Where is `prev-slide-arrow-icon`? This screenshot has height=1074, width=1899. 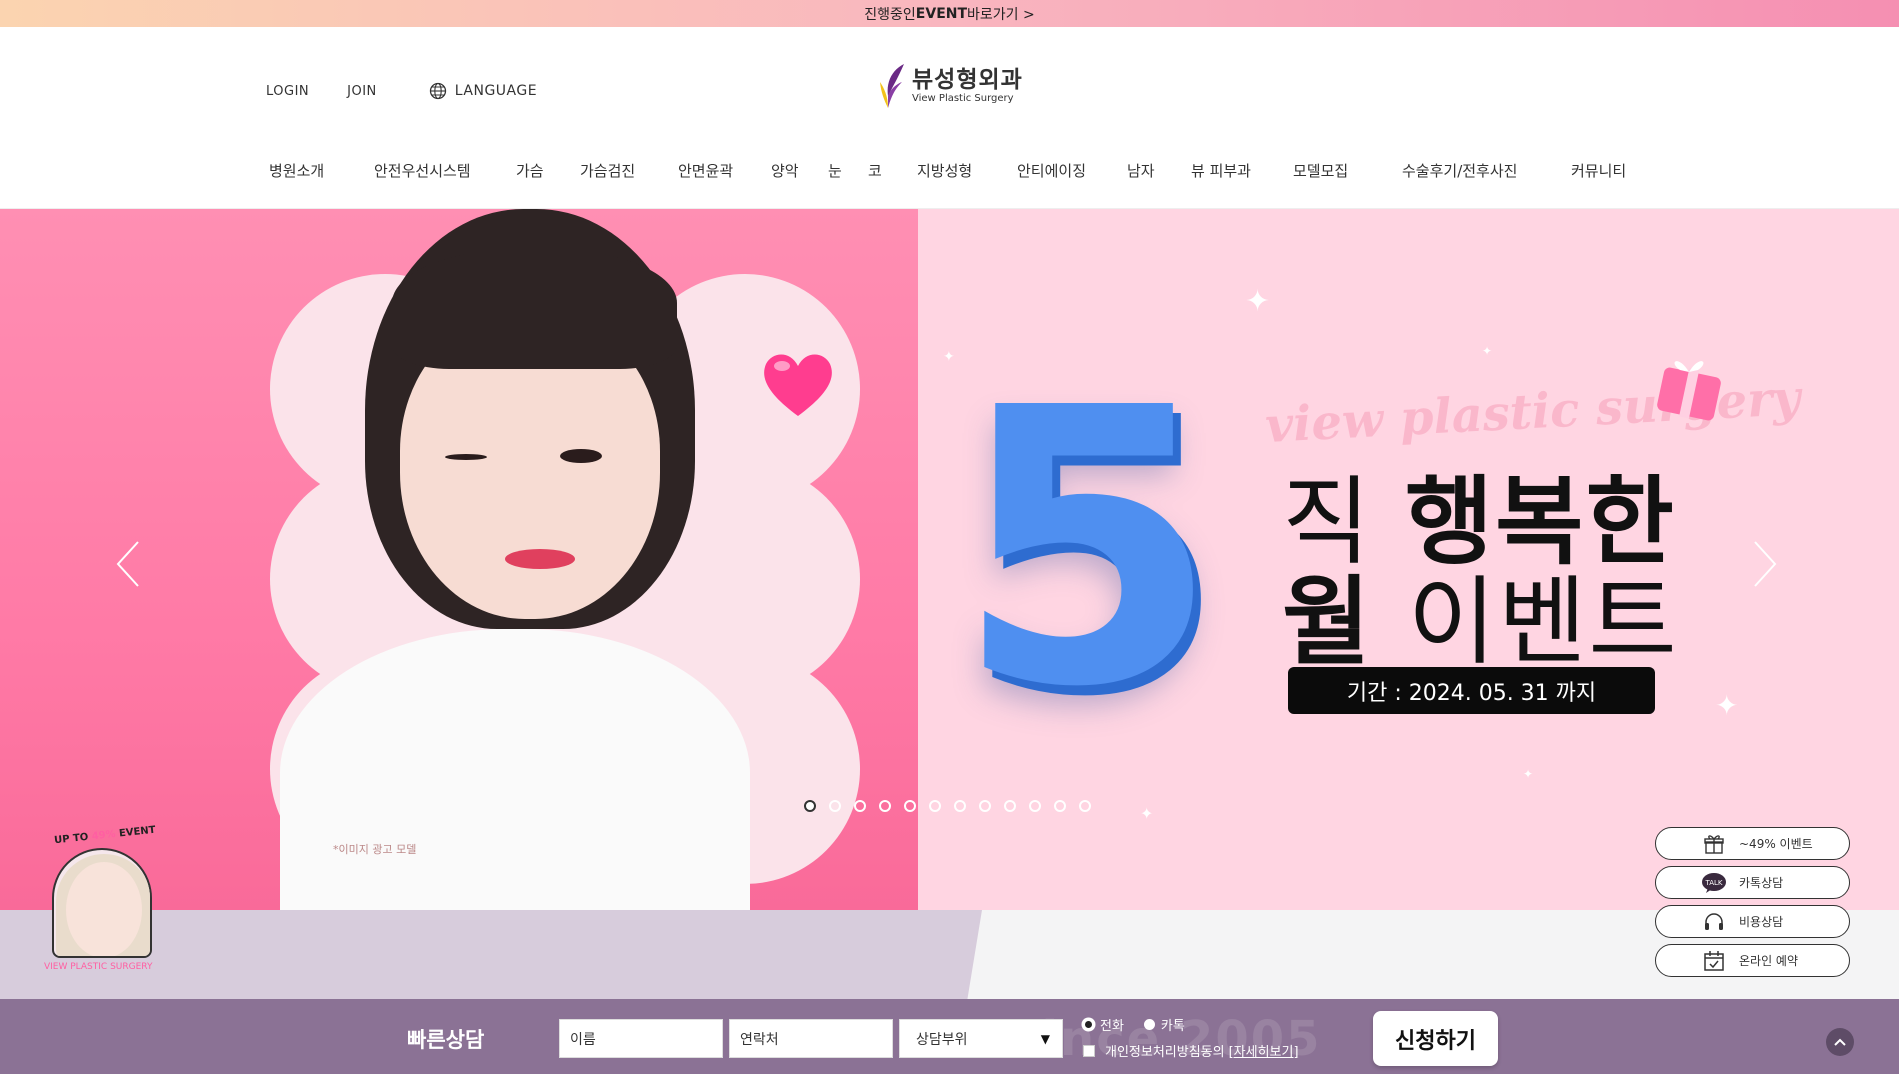
prev-slide-arrow-icon is located at coordinates (128, 564).